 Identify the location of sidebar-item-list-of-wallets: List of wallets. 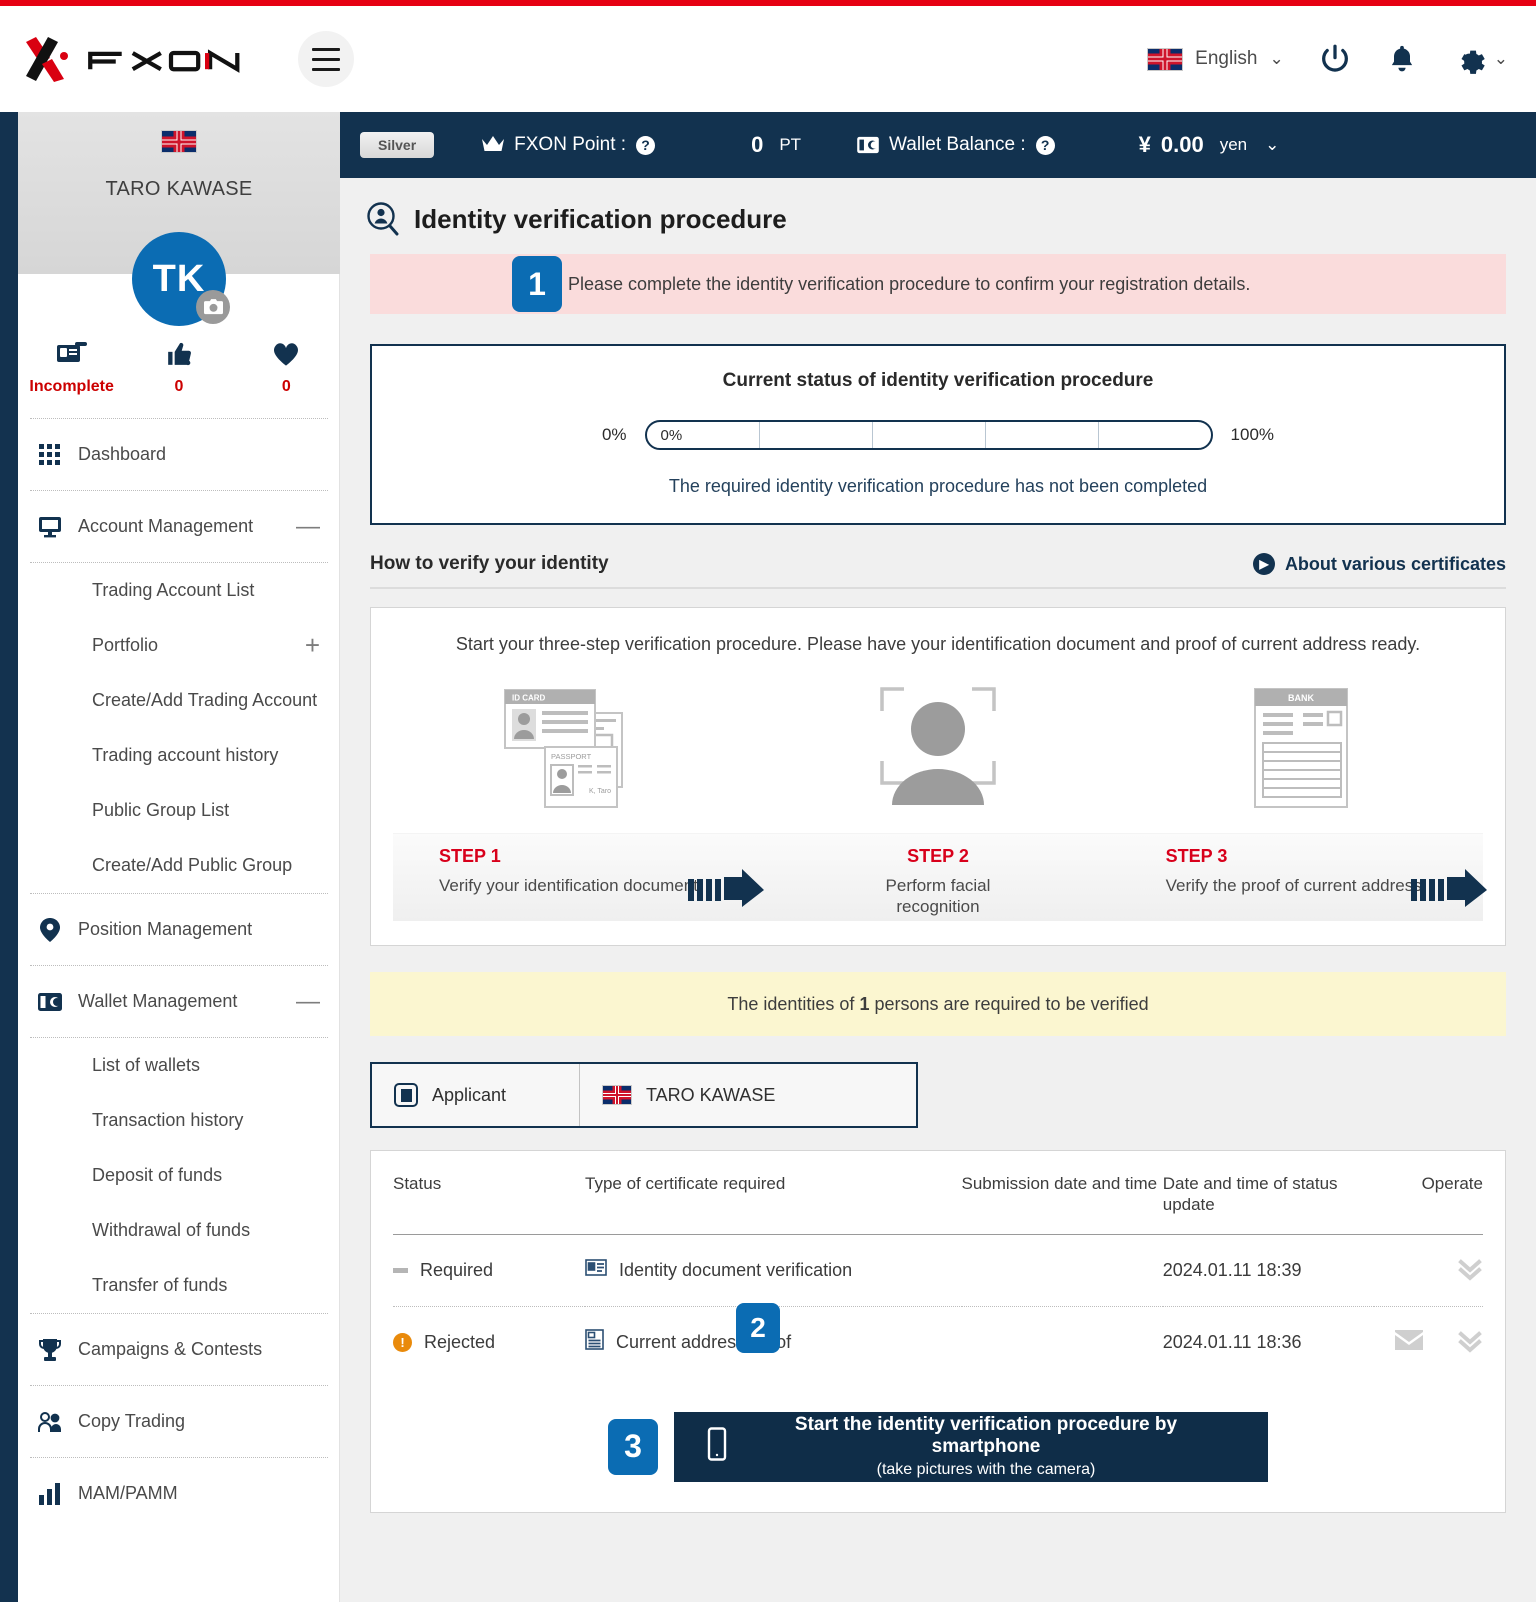
(179, 1065).